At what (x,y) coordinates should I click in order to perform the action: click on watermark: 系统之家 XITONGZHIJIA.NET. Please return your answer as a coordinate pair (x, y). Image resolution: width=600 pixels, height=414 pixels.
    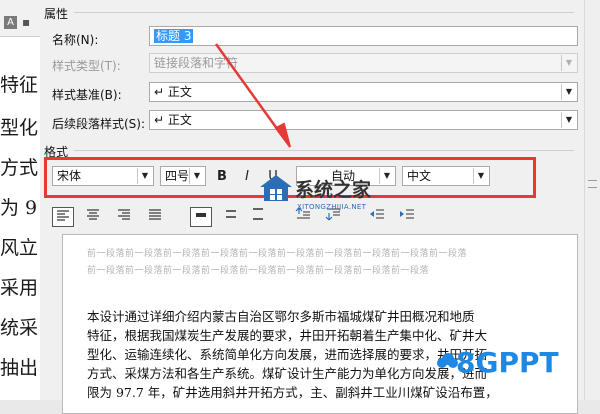
    Looking at the image, I should click on (315, 192).